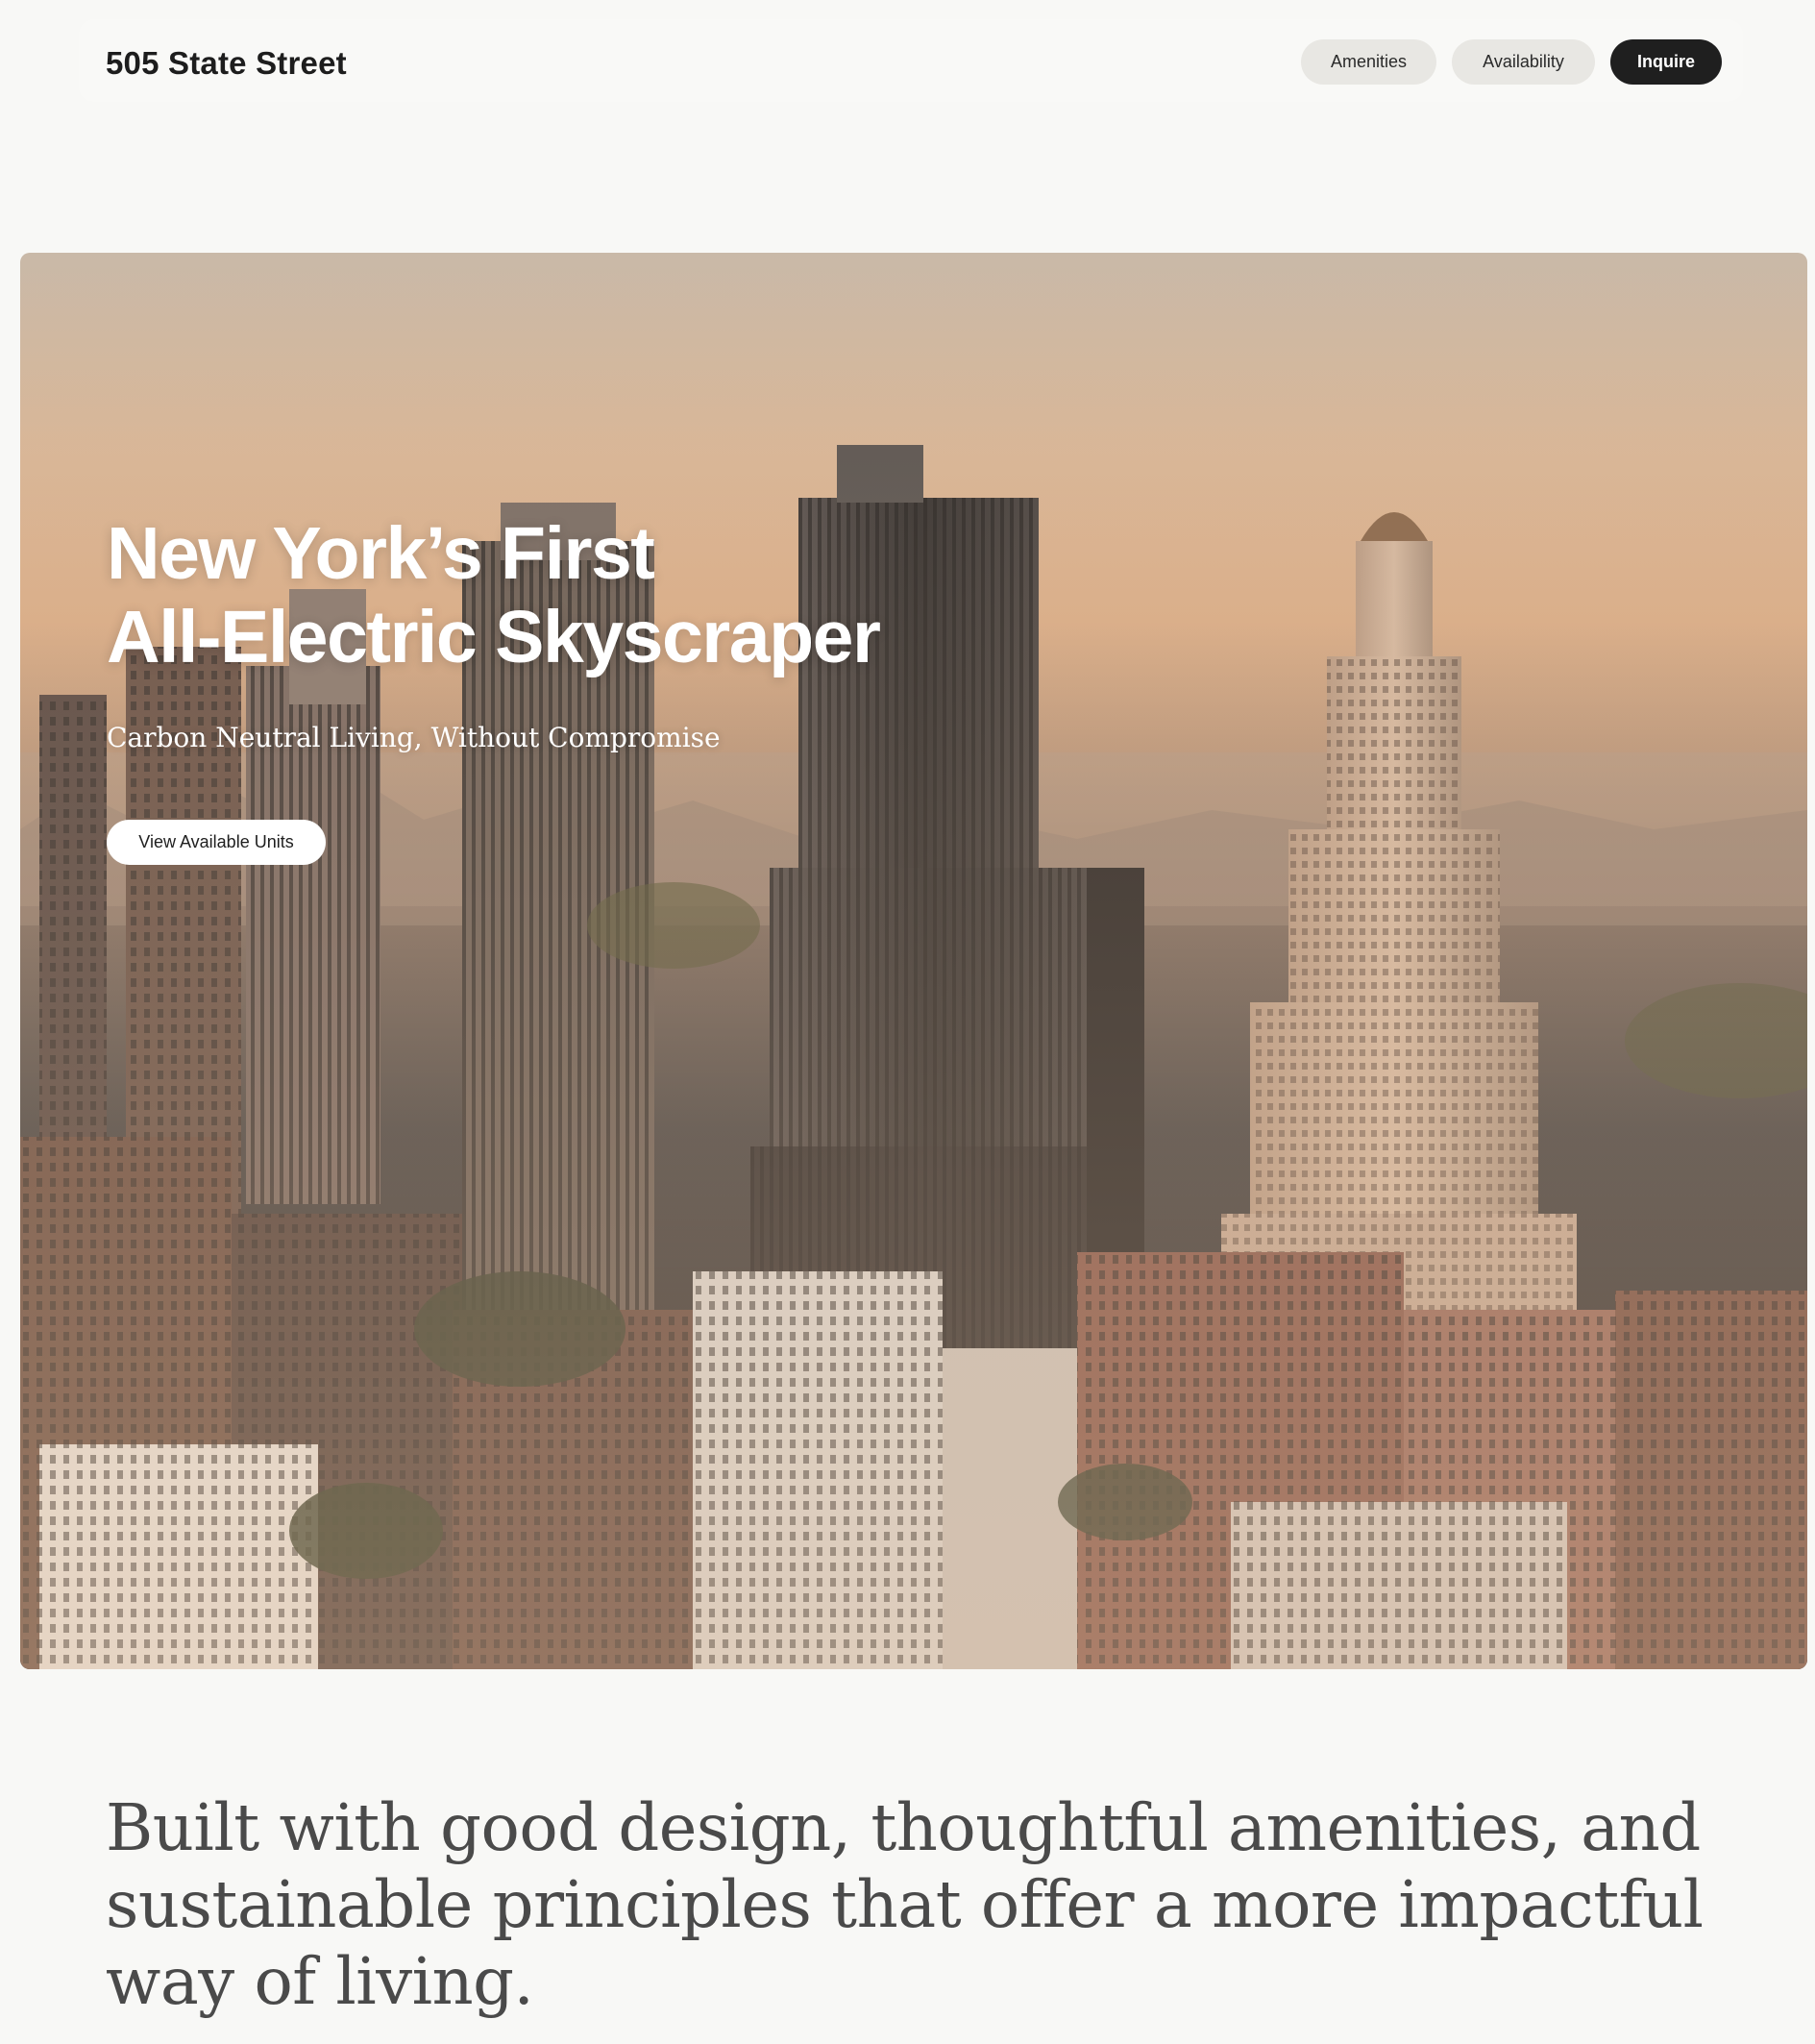  Describe the element at coordinates (227, 63) in the screenshot. I see `brand-logo: 505 State Street` at that location.